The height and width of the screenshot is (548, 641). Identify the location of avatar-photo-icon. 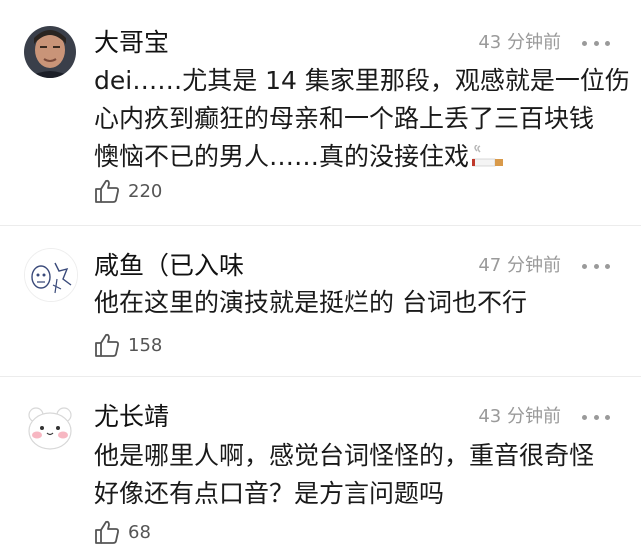
(50, 52).